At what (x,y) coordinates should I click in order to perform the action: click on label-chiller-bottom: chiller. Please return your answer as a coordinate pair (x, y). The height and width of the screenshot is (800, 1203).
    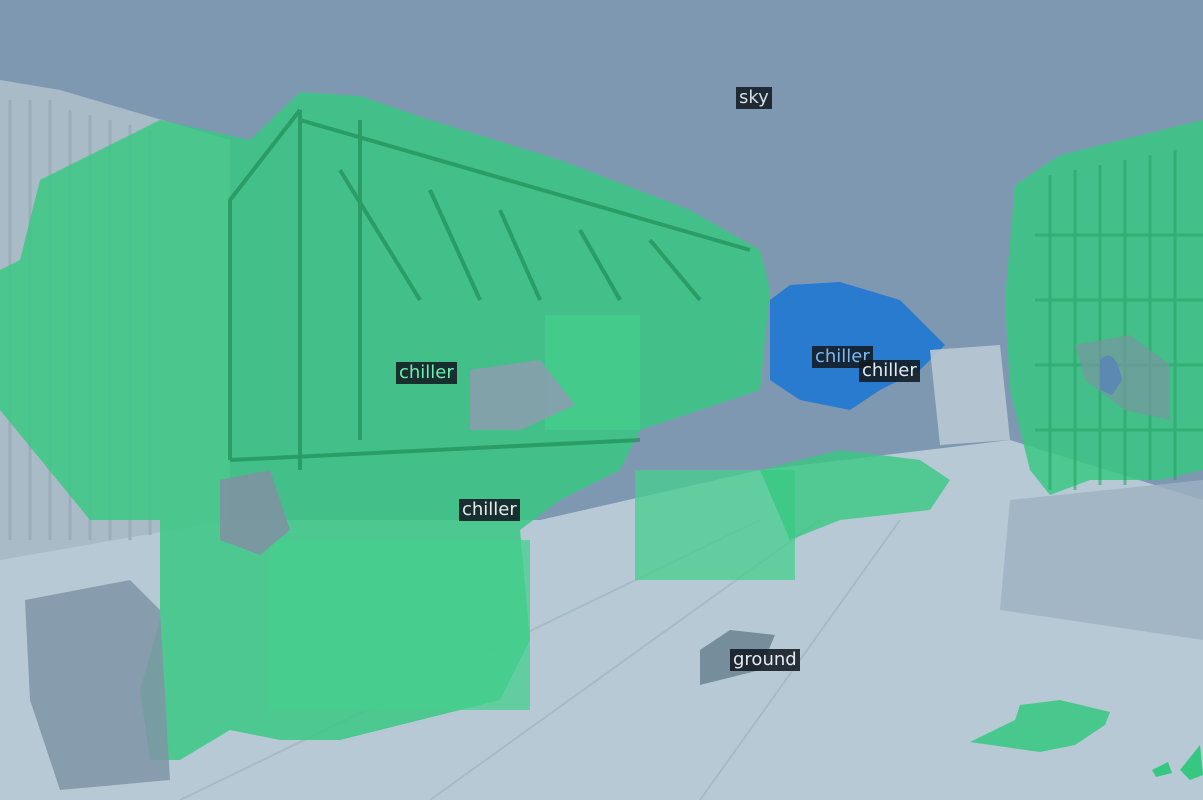
    Looking at the image, I should click on (489, 510).